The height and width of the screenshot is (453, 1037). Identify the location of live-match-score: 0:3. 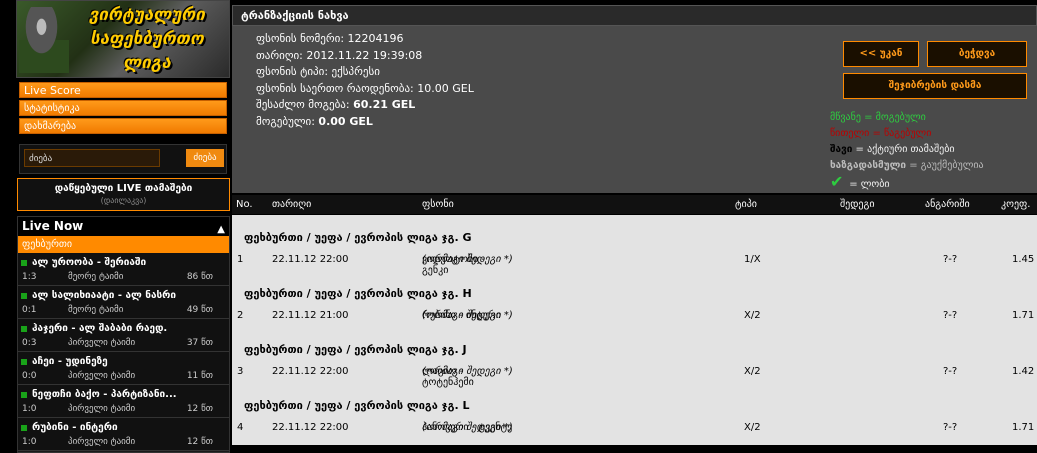
(29, 343).